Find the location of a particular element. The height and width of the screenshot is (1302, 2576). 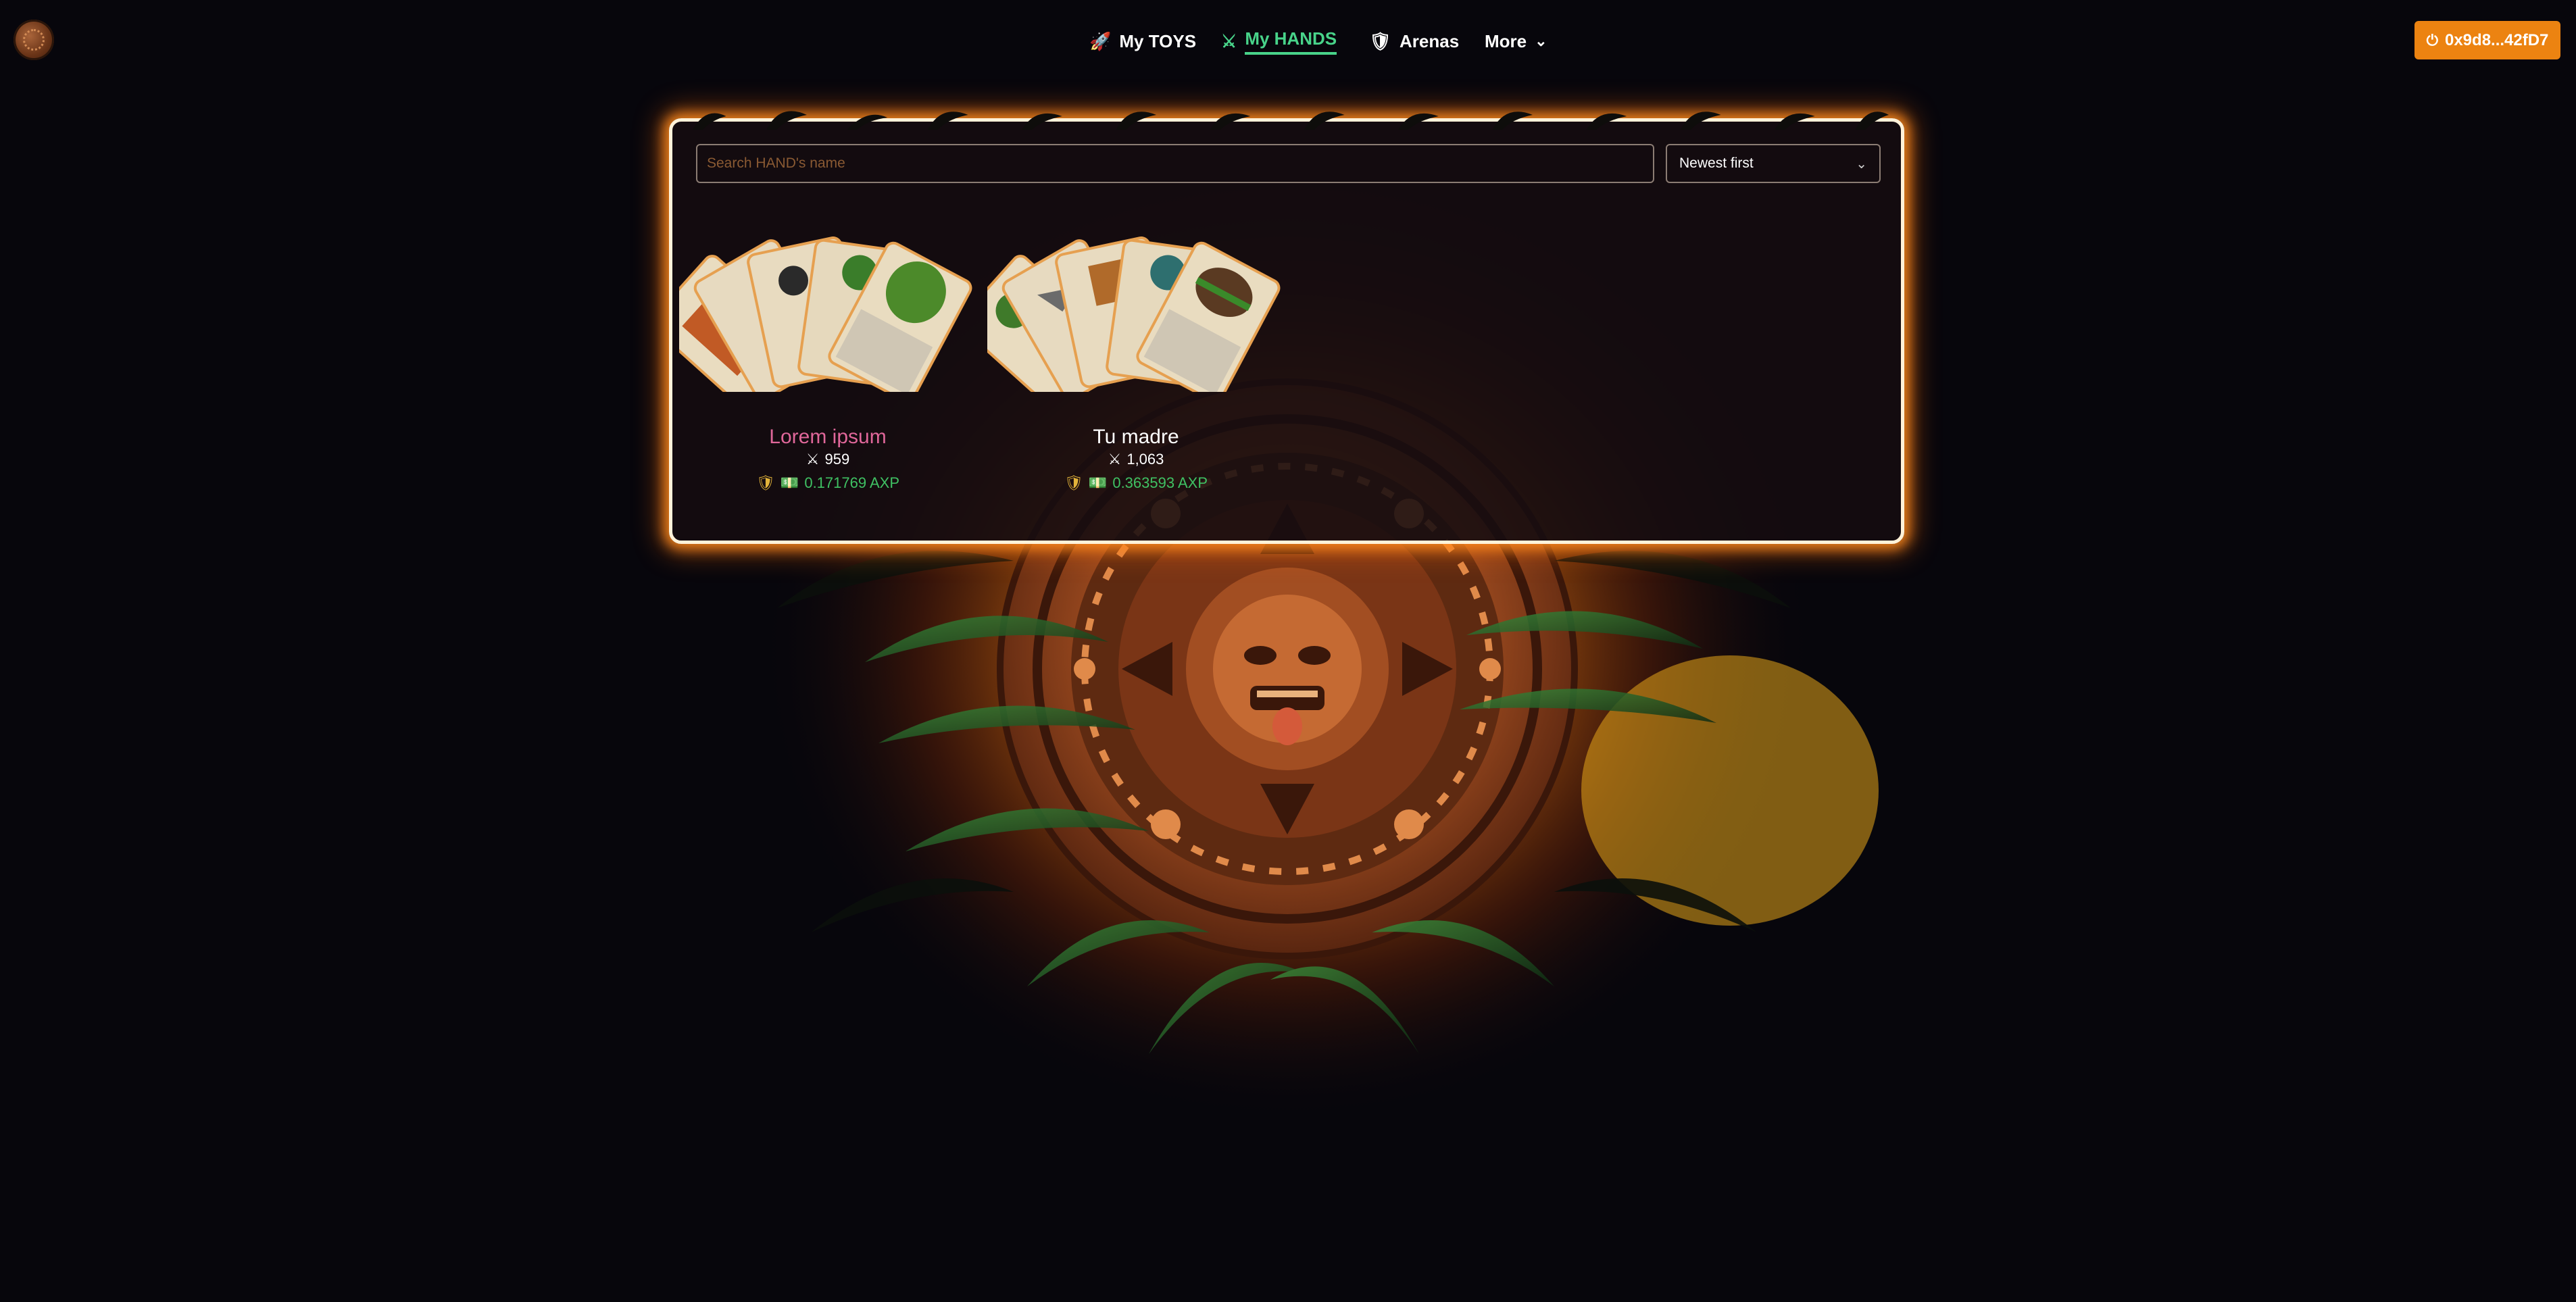

hand-axp: 🛡 💵 0.171769 AXP is located at coordinates (828, 483).